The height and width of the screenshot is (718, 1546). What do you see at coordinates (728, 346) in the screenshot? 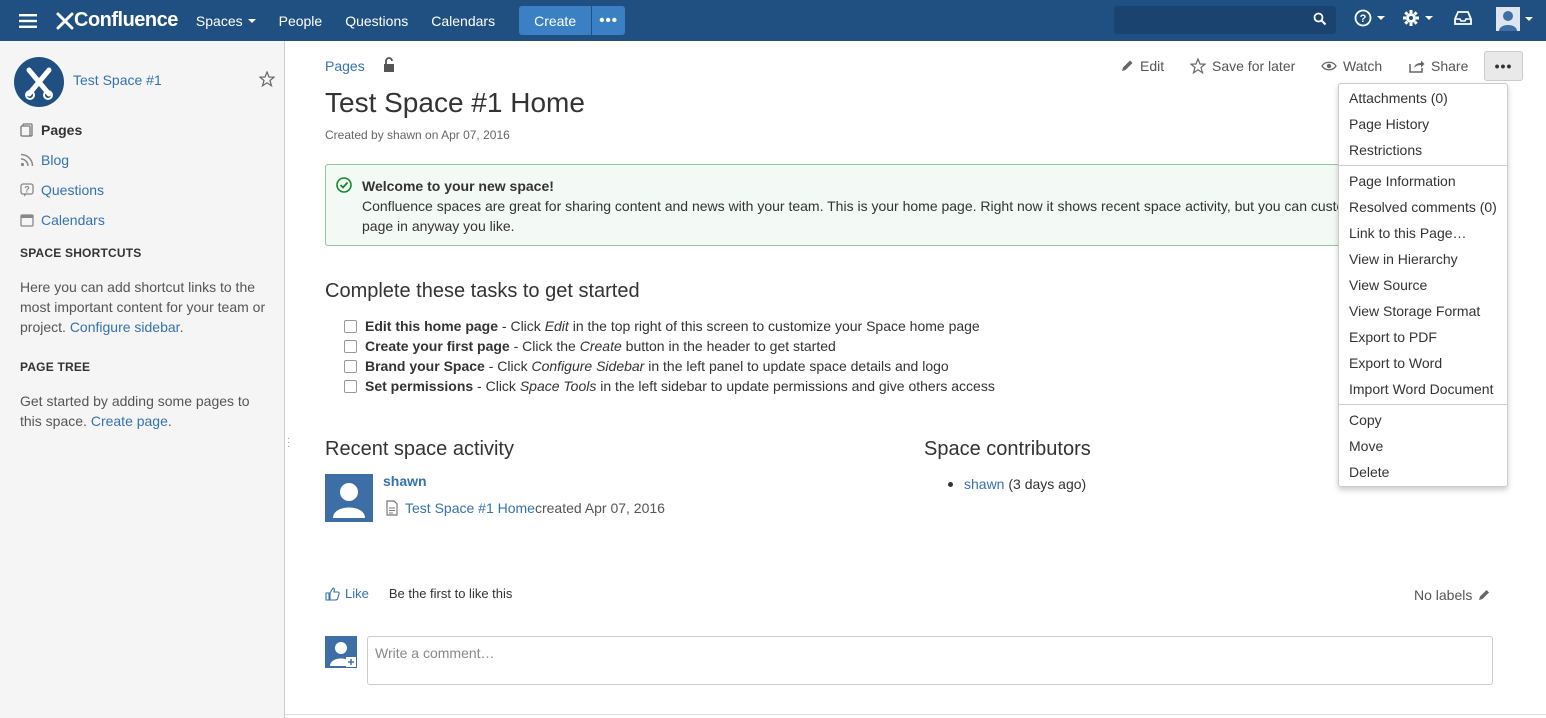
I see `task-desc-end: button in the header to get started` at bounding box center [728, 346].